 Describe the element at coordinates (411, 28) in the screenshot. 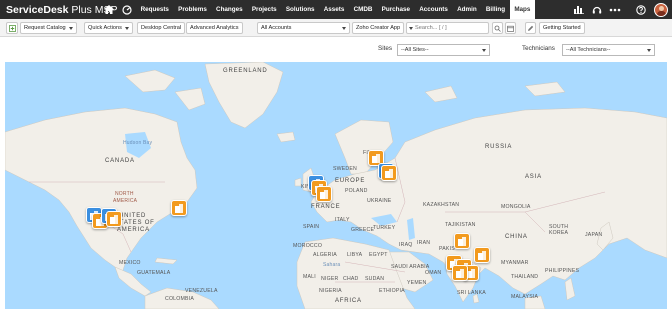

I see `search-type-dropdown` at that location.